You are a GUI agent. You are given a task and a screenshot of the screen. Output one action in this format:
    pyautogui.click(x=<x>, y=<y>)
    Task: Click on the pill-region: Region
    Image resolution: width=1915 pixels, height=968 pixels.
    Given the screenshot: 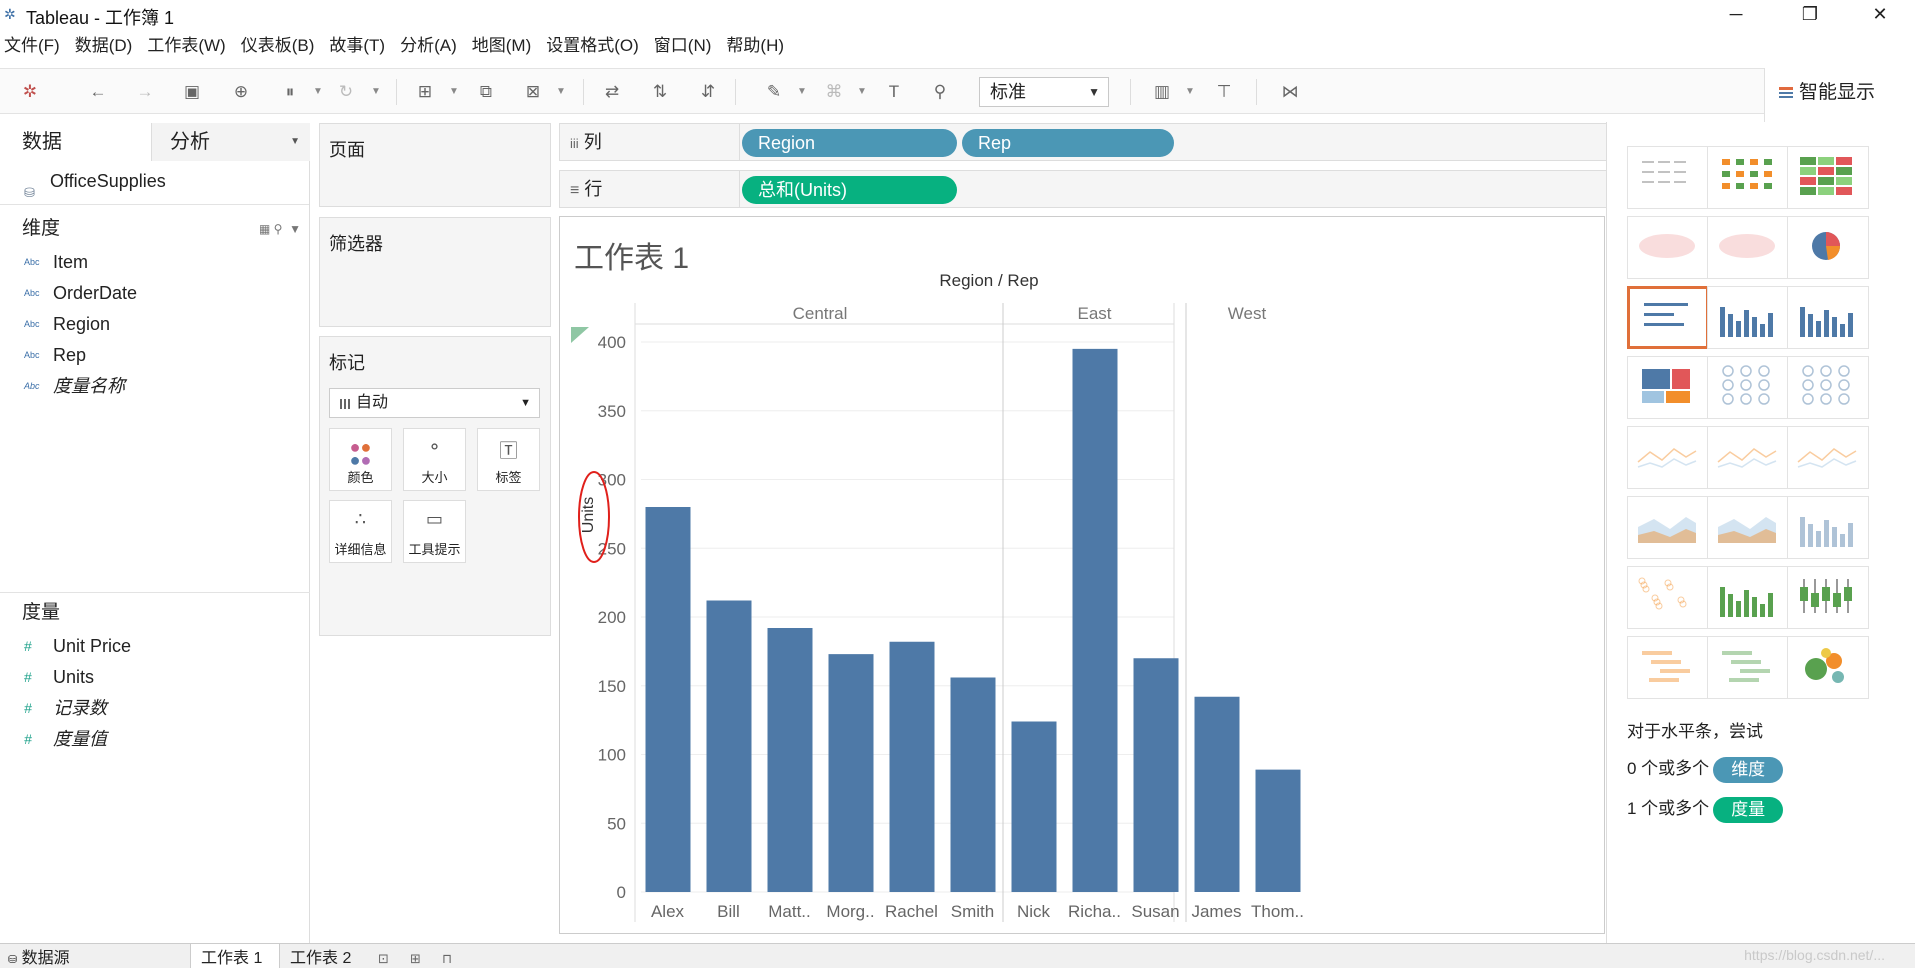 What is the action you would take?
    pyautogui.click(x=849, y=143)
    